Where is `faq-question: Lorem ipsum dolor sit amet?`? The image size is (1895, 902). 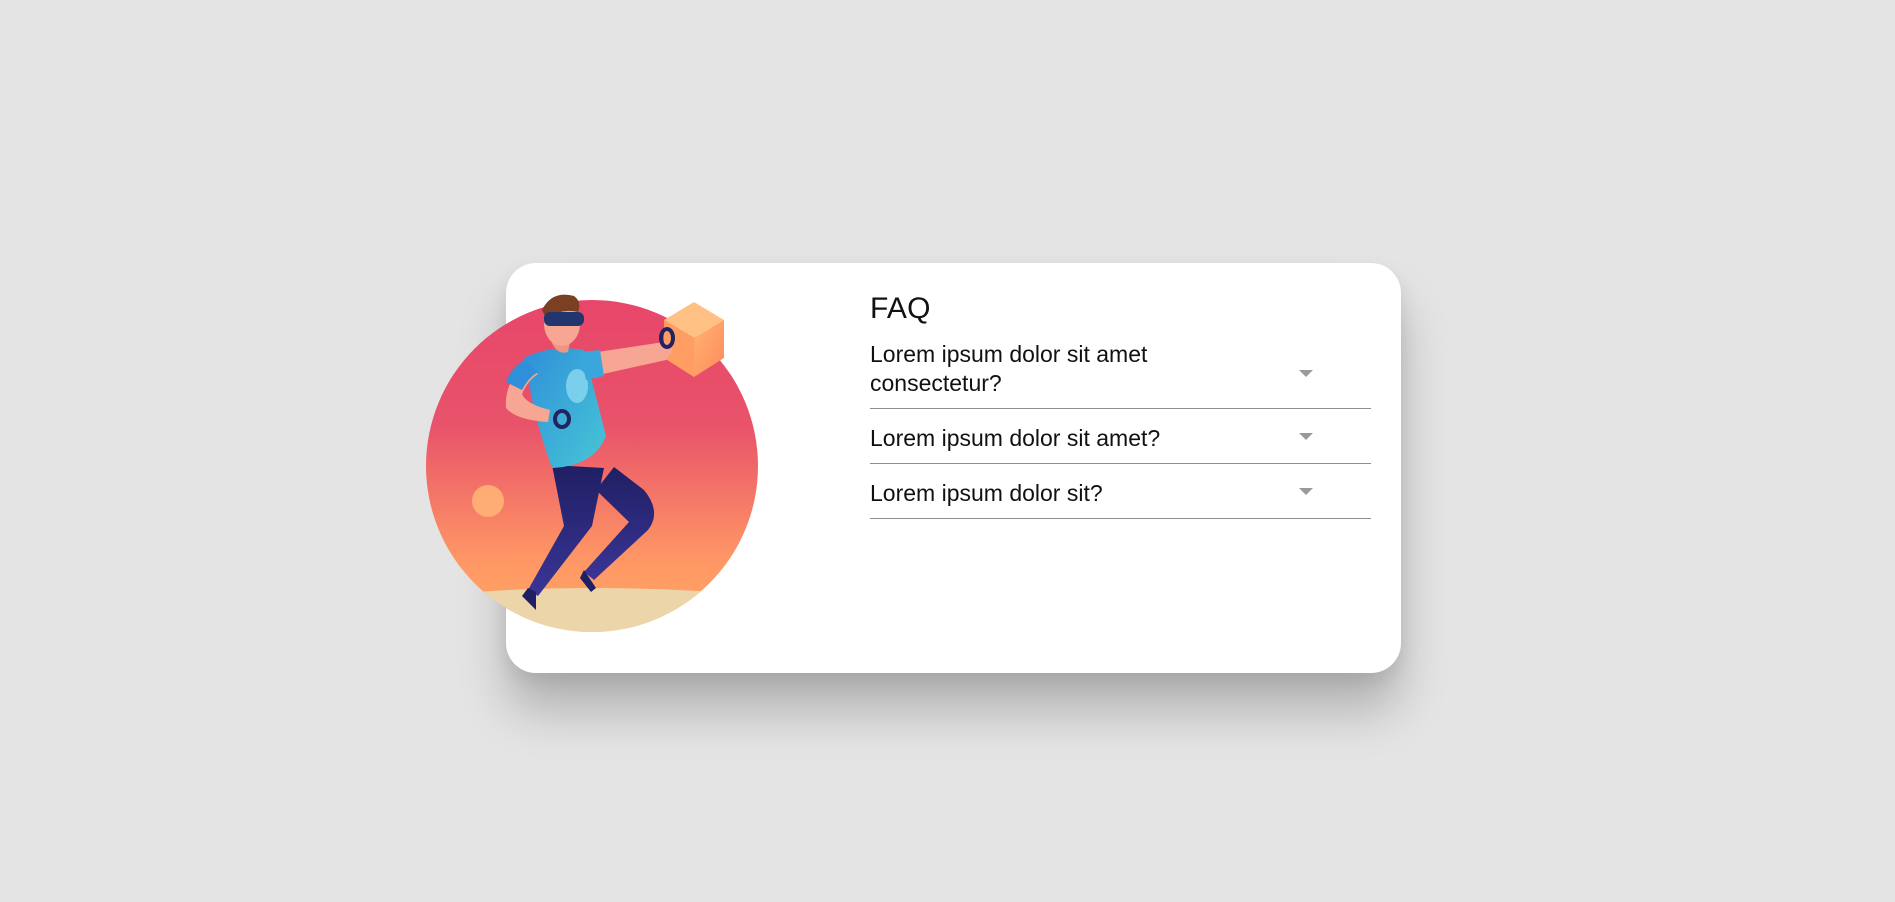
faq-question: Lorem ipsum dolor sit amet? is located at coordinates (1015, 438).